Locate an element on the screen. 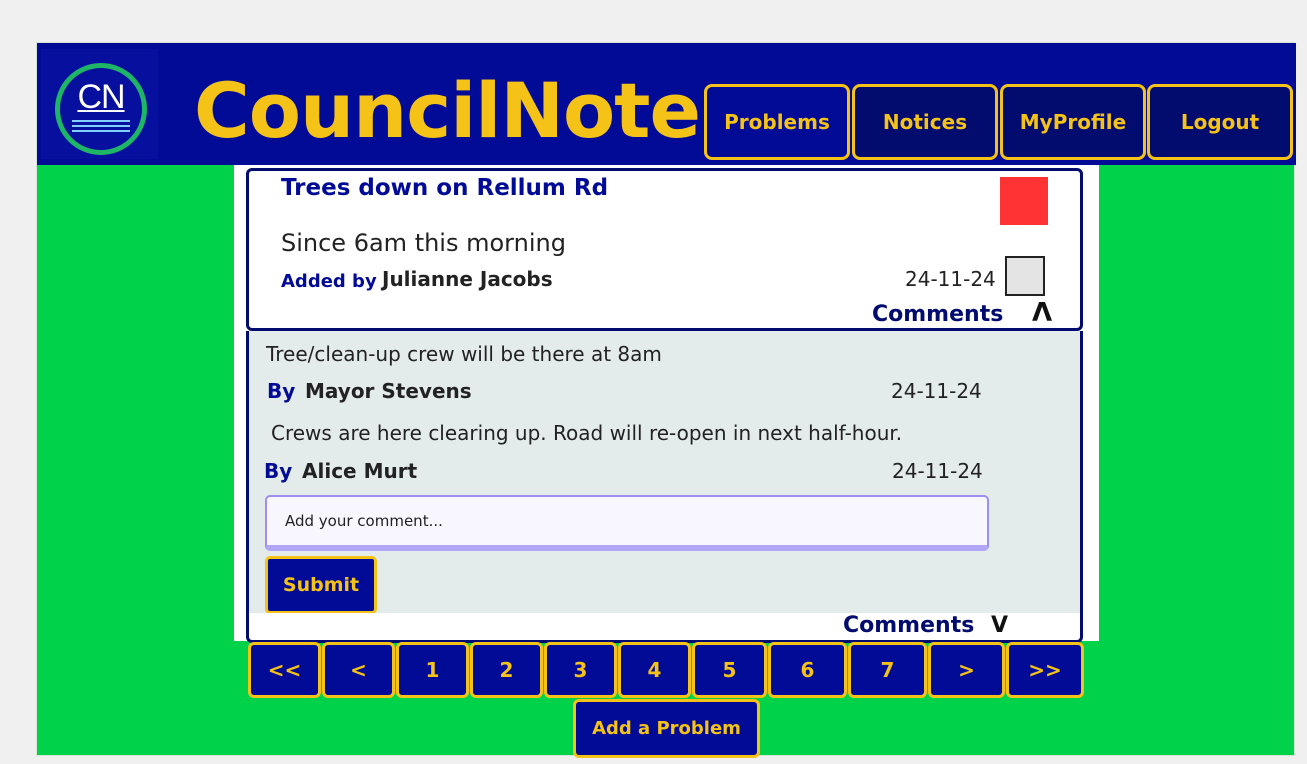 Image resolution: width=1307 pixels, height=764 pixels. page-prev-button: < is located at coordinates (358, 670).